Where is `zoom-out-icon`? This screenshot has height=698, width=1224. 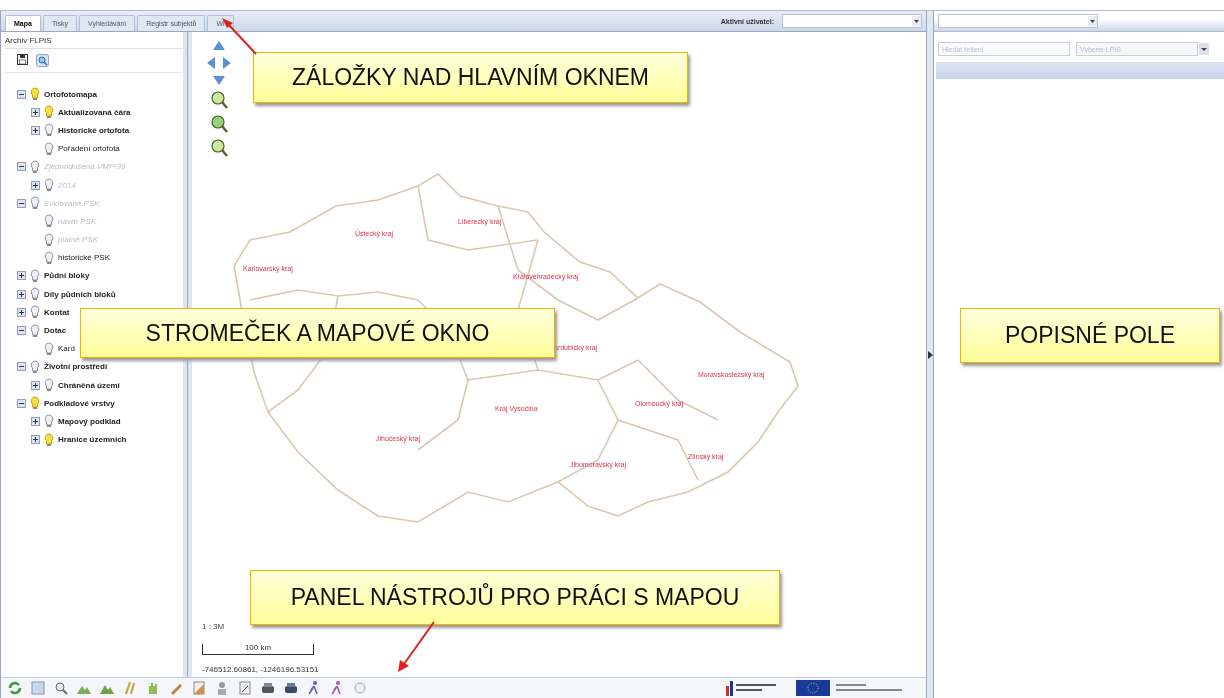
zoom-out-icon is located at coordinates (219, 148).